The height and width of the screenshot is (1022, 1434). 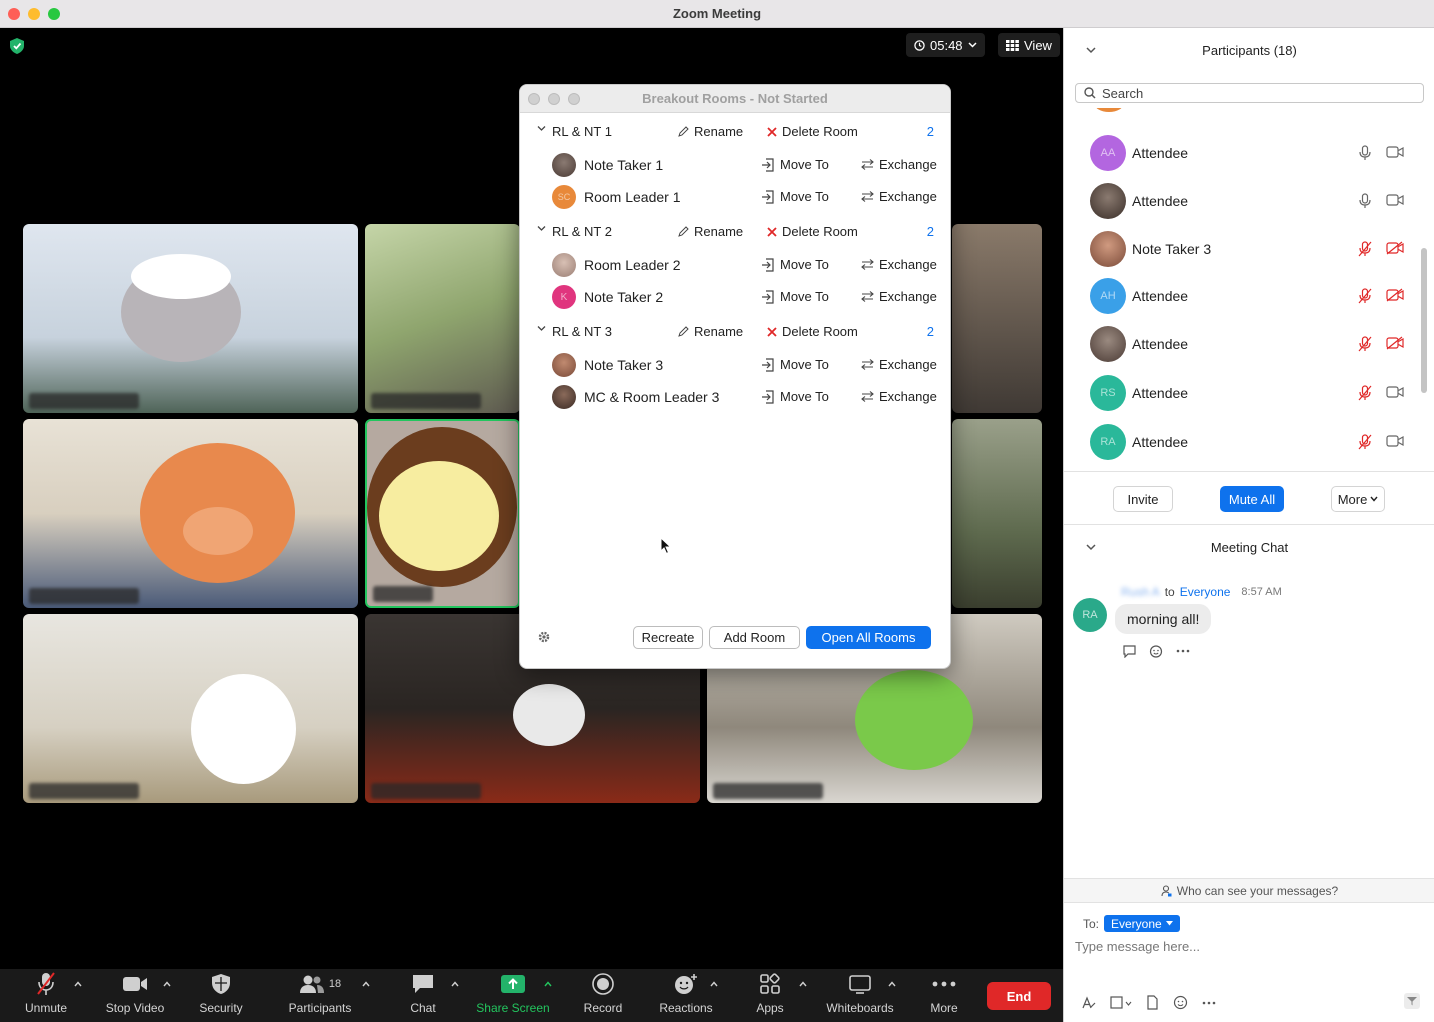 I want to click on unmute-button: Unmute, so click(x=46, y=995).